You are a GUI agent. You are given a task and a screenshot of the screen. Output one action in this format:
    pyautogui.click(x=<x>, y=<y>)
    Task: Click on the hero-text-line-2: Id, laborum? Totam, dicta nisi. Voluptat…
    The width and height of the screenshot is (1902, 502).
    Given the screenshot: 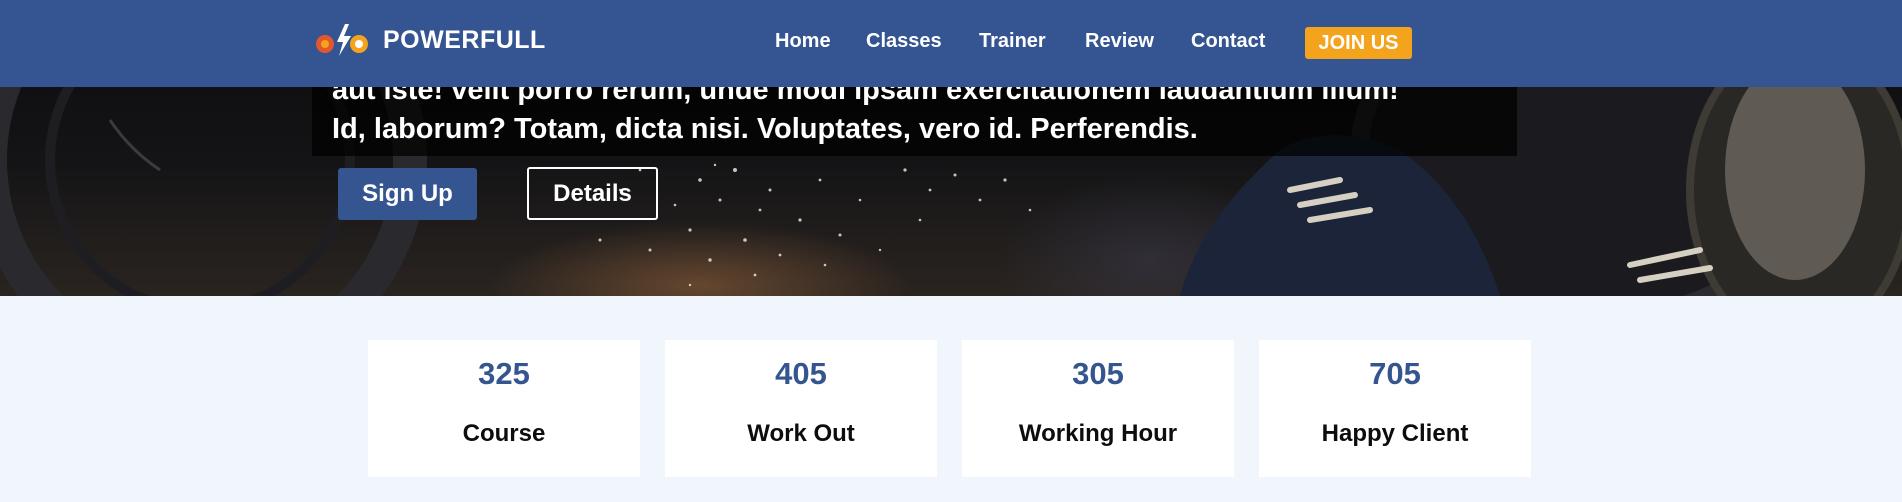 What is the action you would take?
    pyautogui.click(x=765, y=129)
    